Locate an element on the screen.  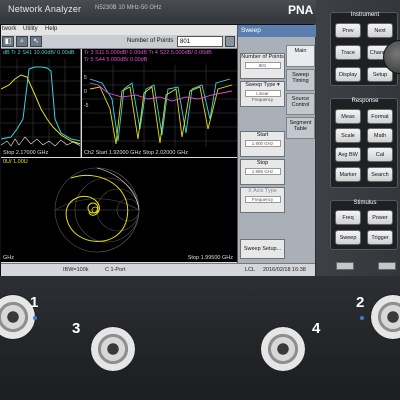
stop-softkey: Stop 1.995 GHz is located at coordinates (262, 172).